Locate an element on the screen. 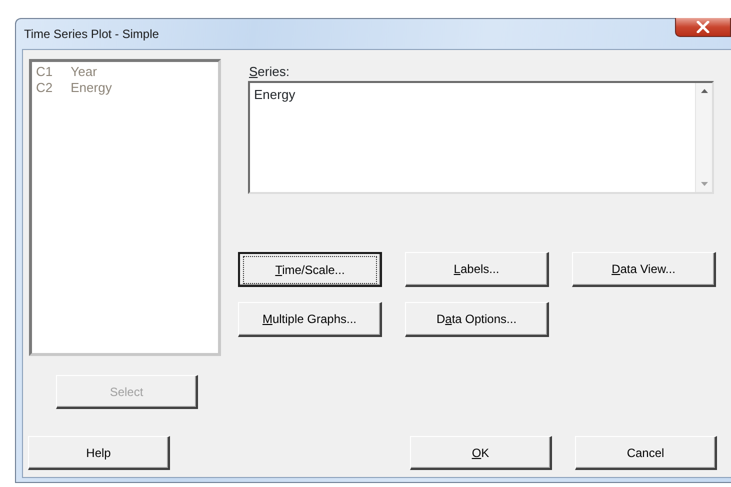  close-icon is located at coordinates (703, 27).